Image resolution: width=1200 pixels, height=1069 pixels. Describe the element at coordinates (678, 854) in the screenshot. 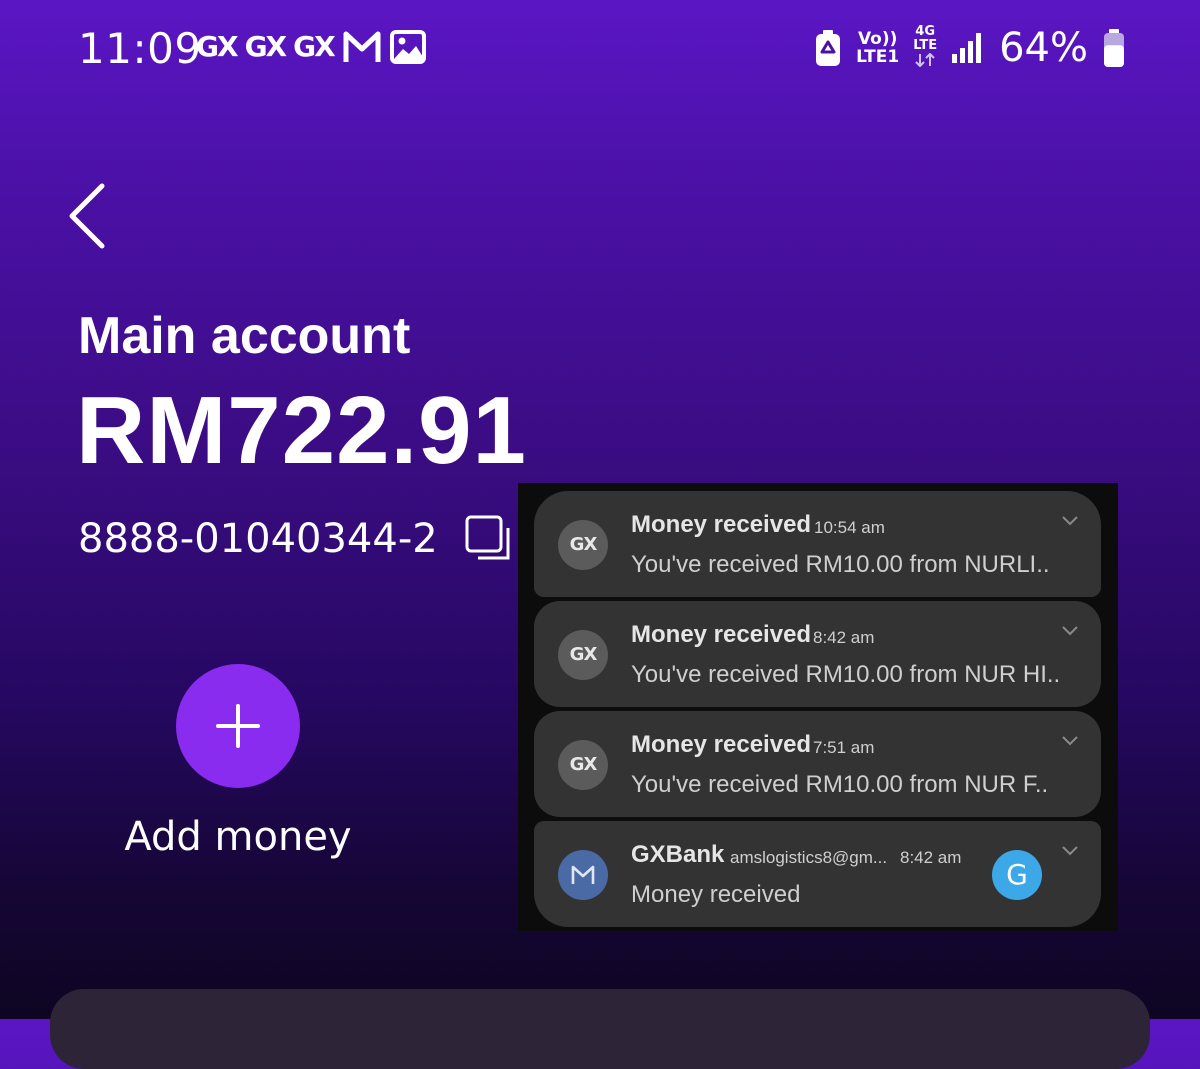

I see `notification-title: GXBank` at that location.